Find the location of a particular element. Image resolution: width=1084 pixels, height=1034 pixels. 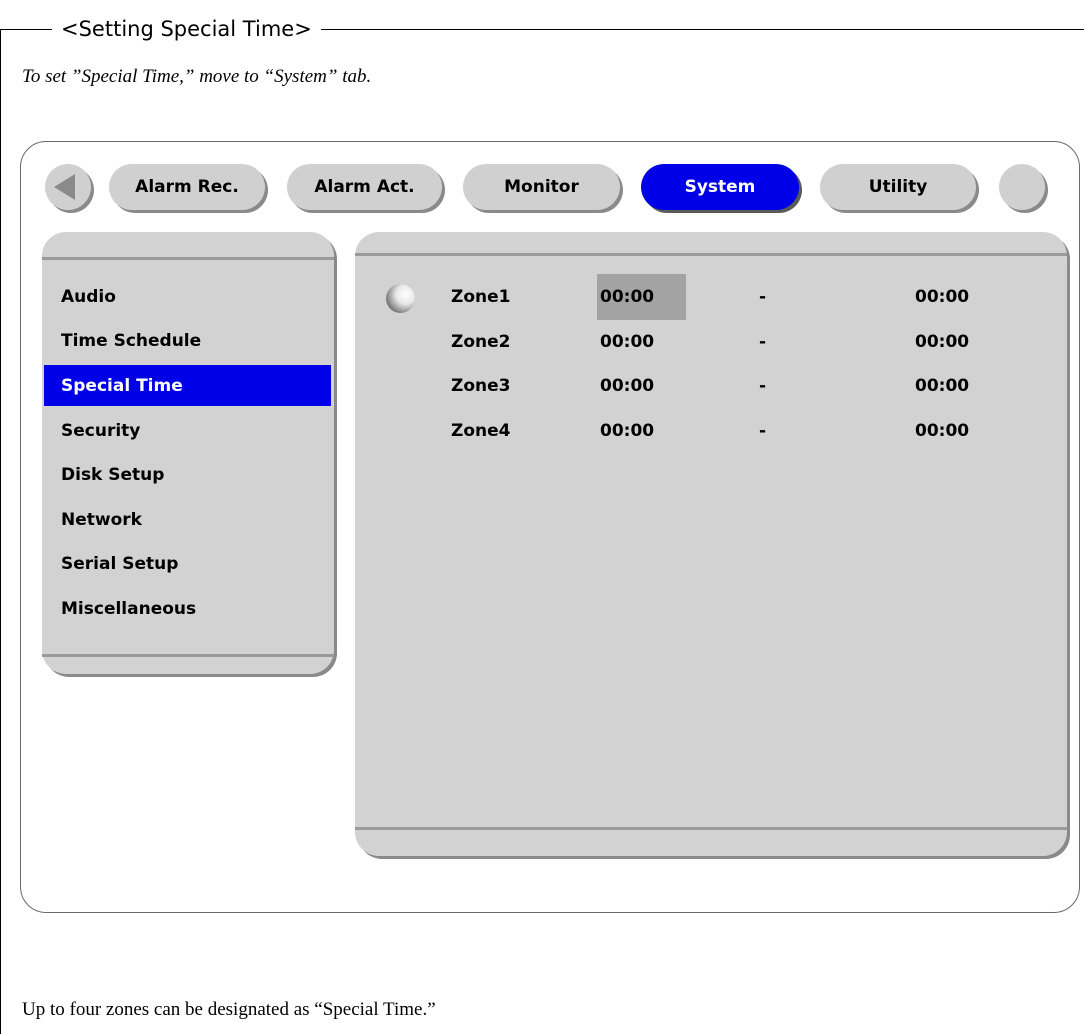

menu-top-divider is located at coordinates (188, 258).